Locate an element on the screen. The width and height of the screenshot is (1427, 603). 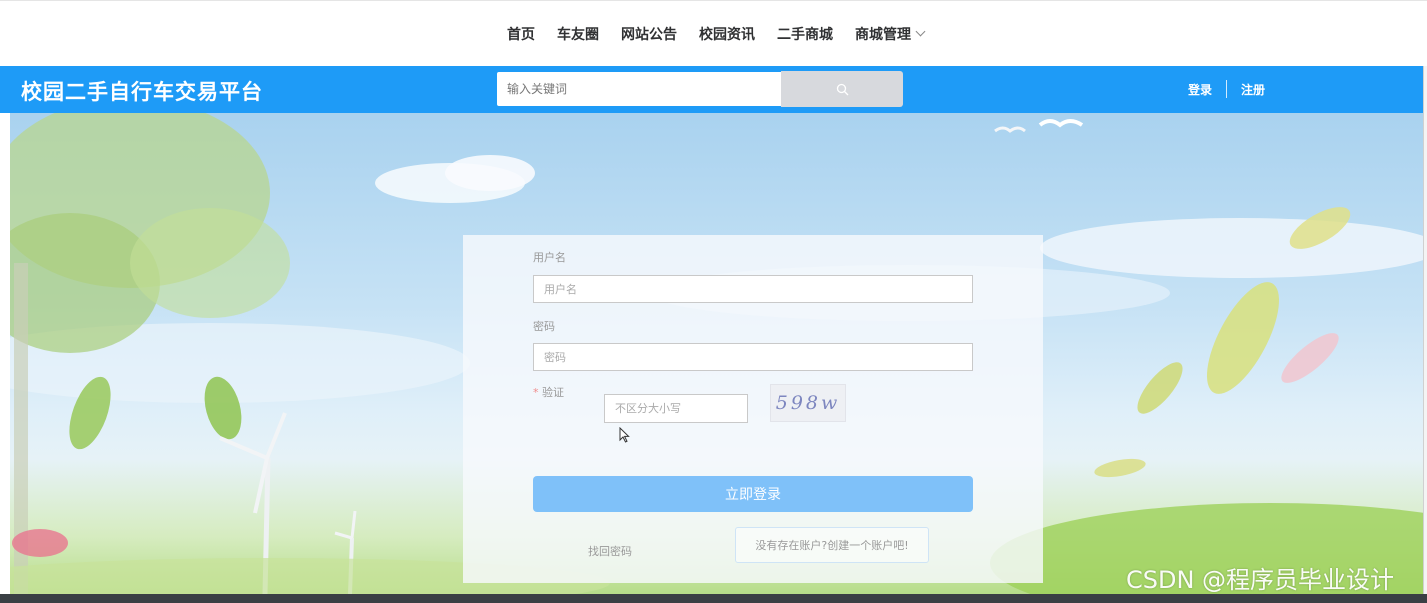
bottom-bar is located at coordinates (713, 598).